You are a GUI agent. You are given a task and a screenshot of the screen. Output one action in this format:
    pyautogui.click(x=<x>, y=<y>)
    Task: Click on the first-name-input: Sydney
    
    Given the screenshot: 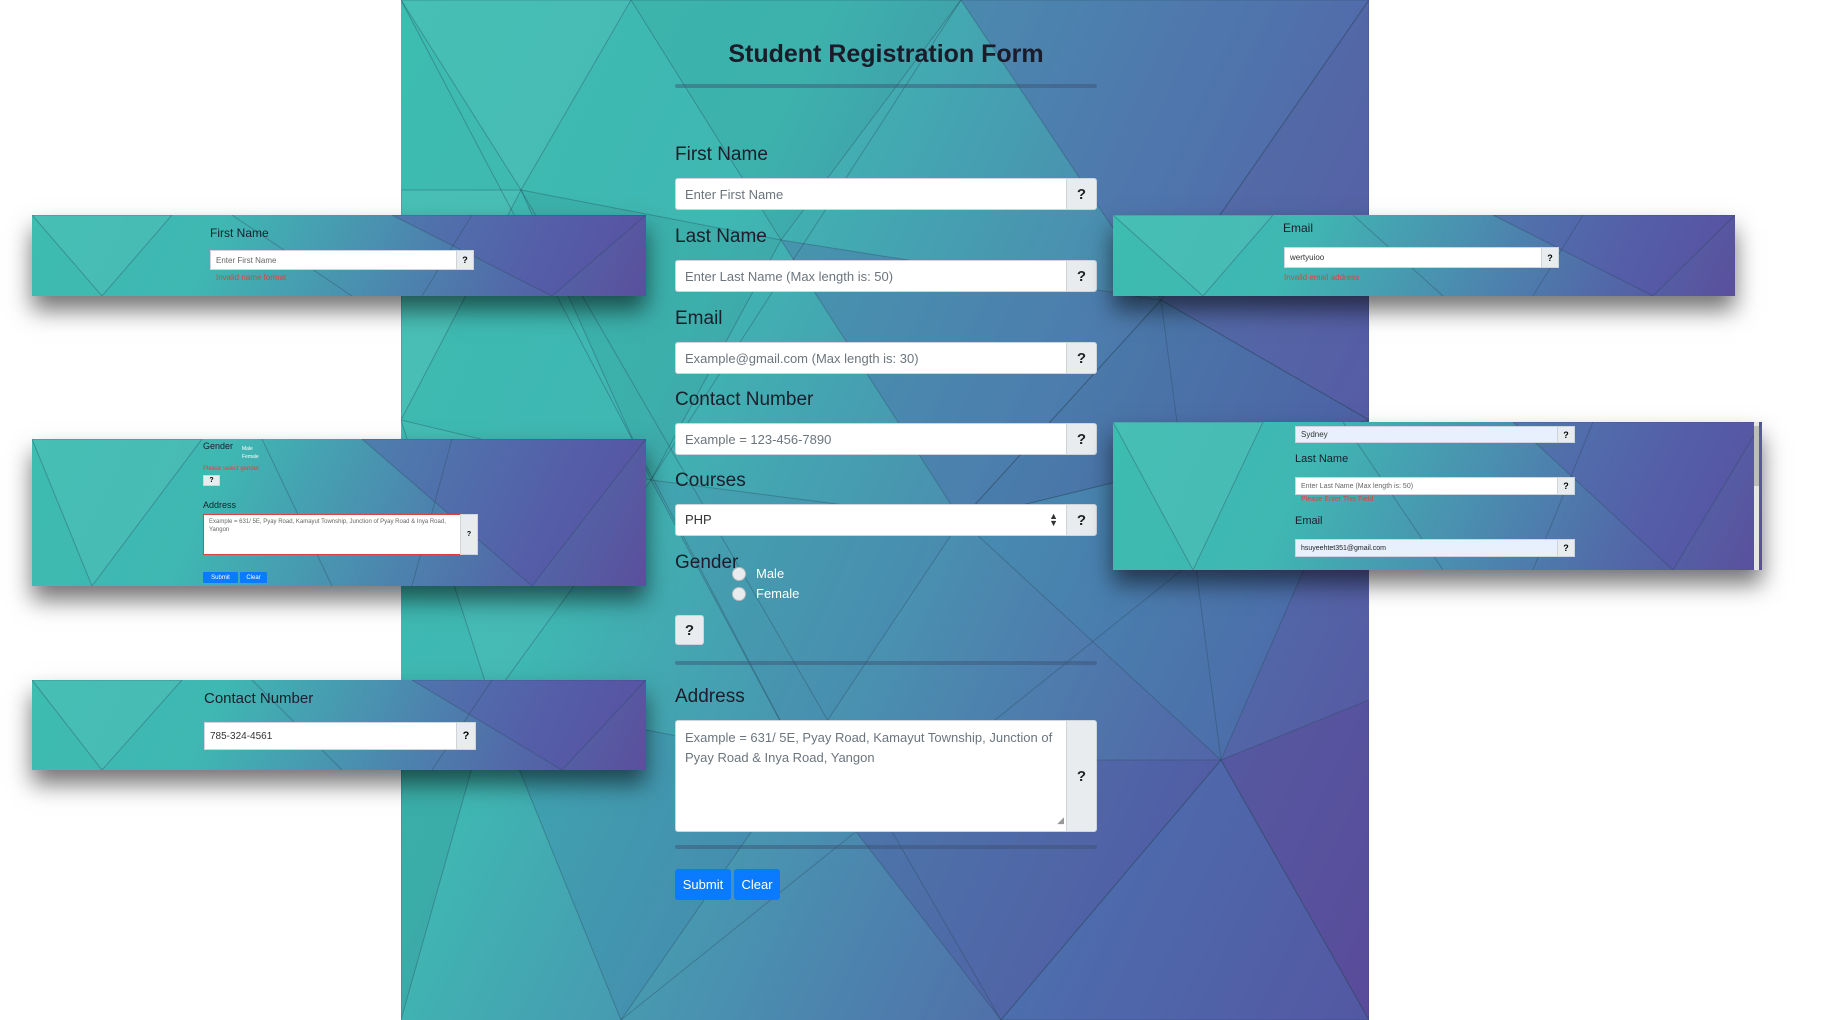 What is the action you would take?
    pyautogui.click(x=1426, y=434)
    